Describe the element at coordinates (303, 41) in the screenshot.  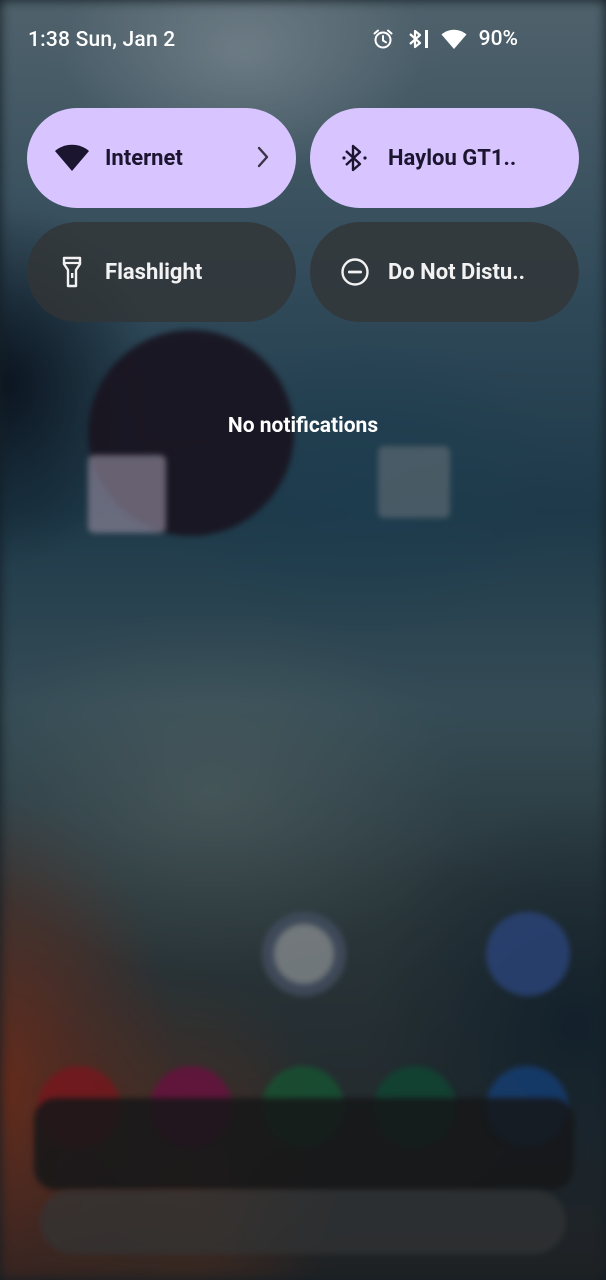
I see `status-bar: 1:38 Sun, Jan 2 90%` at that location.